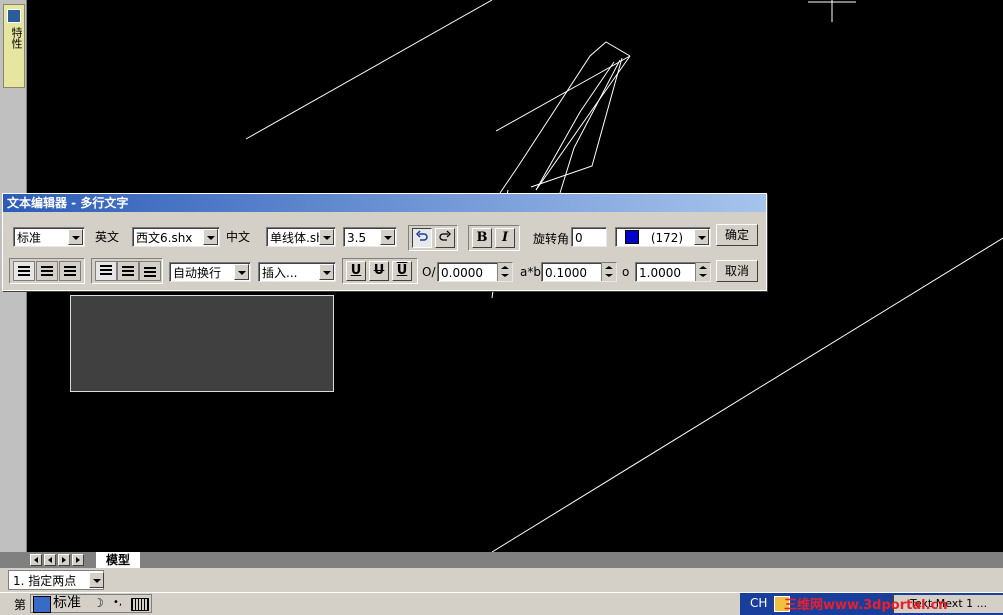  Describe the element at coordinates (429, 272) in the screenshot. I see `oblique-label: O/` at that location.